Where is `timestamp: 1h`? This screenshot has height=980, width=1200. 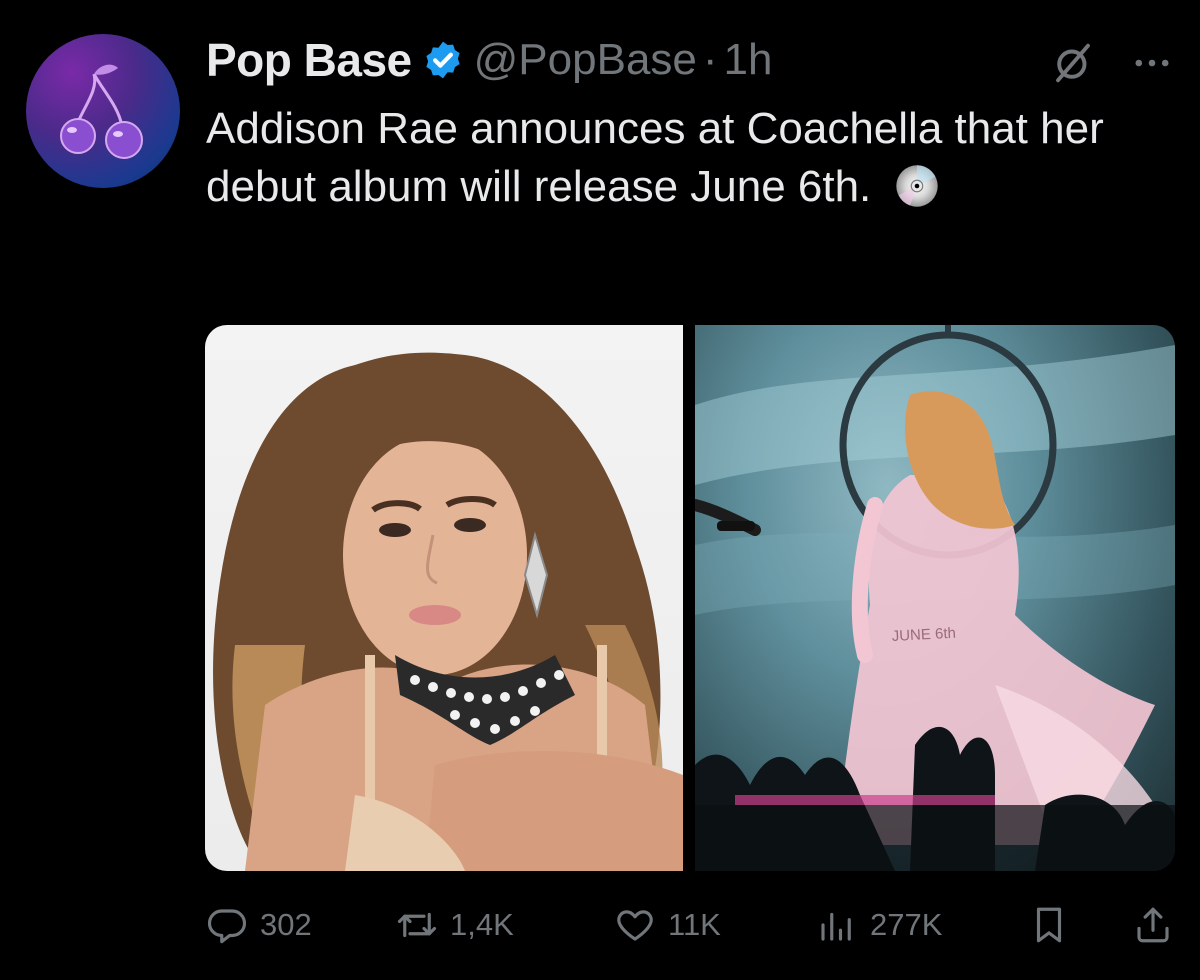 timestamp: 1h is located at coordinates (748, 60).